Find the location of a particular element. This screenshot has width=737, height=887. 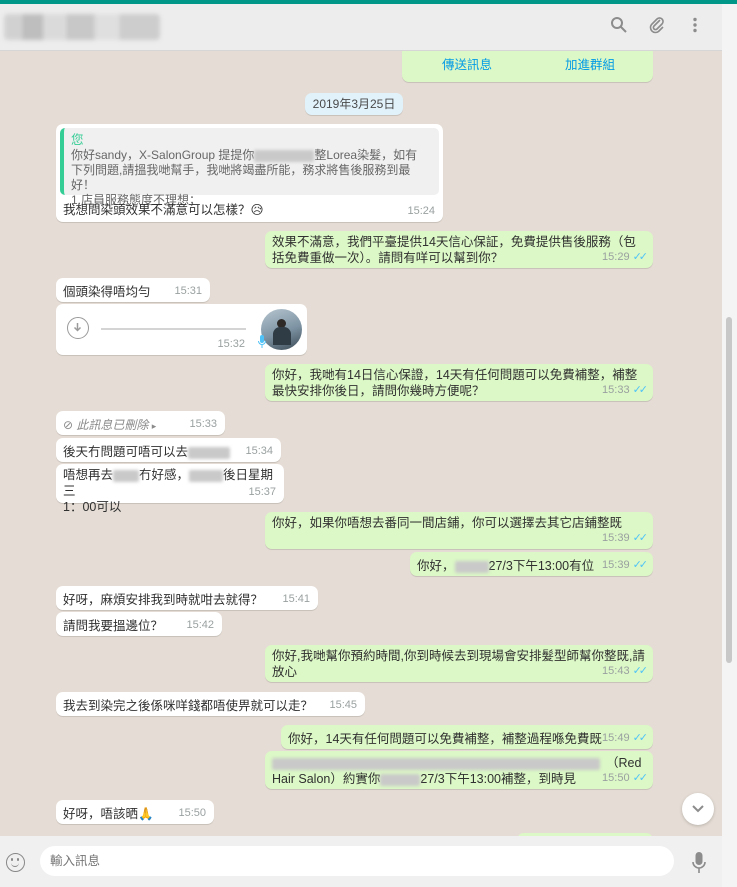

message-text: 我想問染頭效果不滿意可以怎樣？😥 is located at coordinates (163, 210).